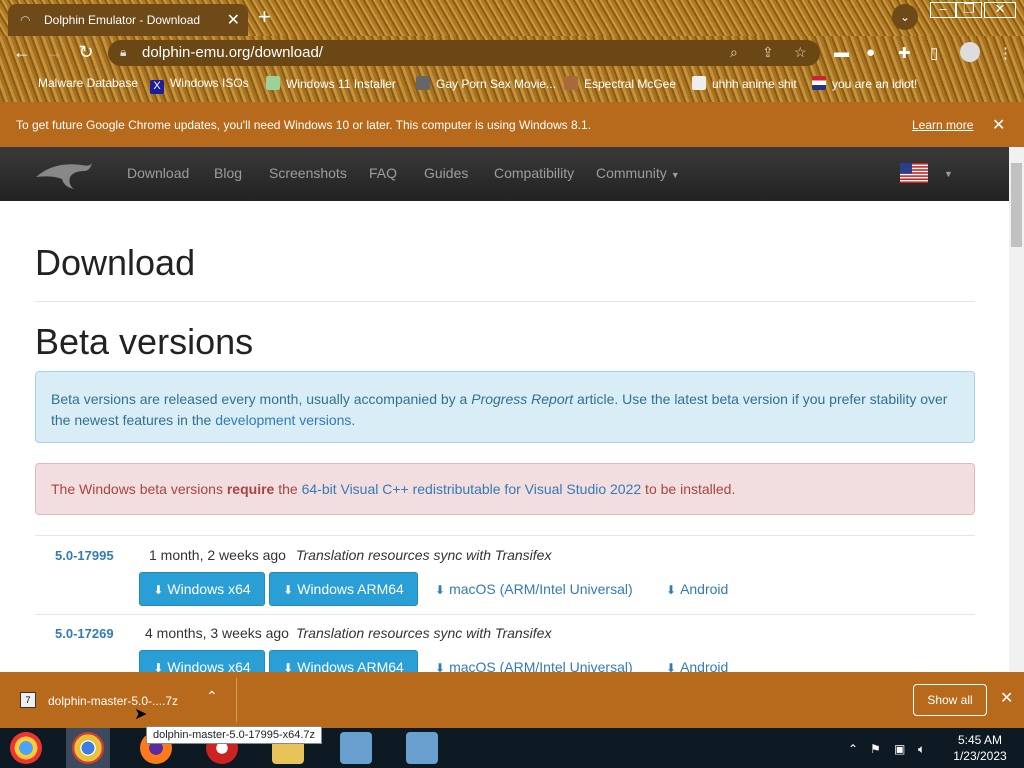  What do you see at coordinates (534, 173) in the screenshot?
I see `nav-compatibility: Compatibility` at bounding box center [534, 173].